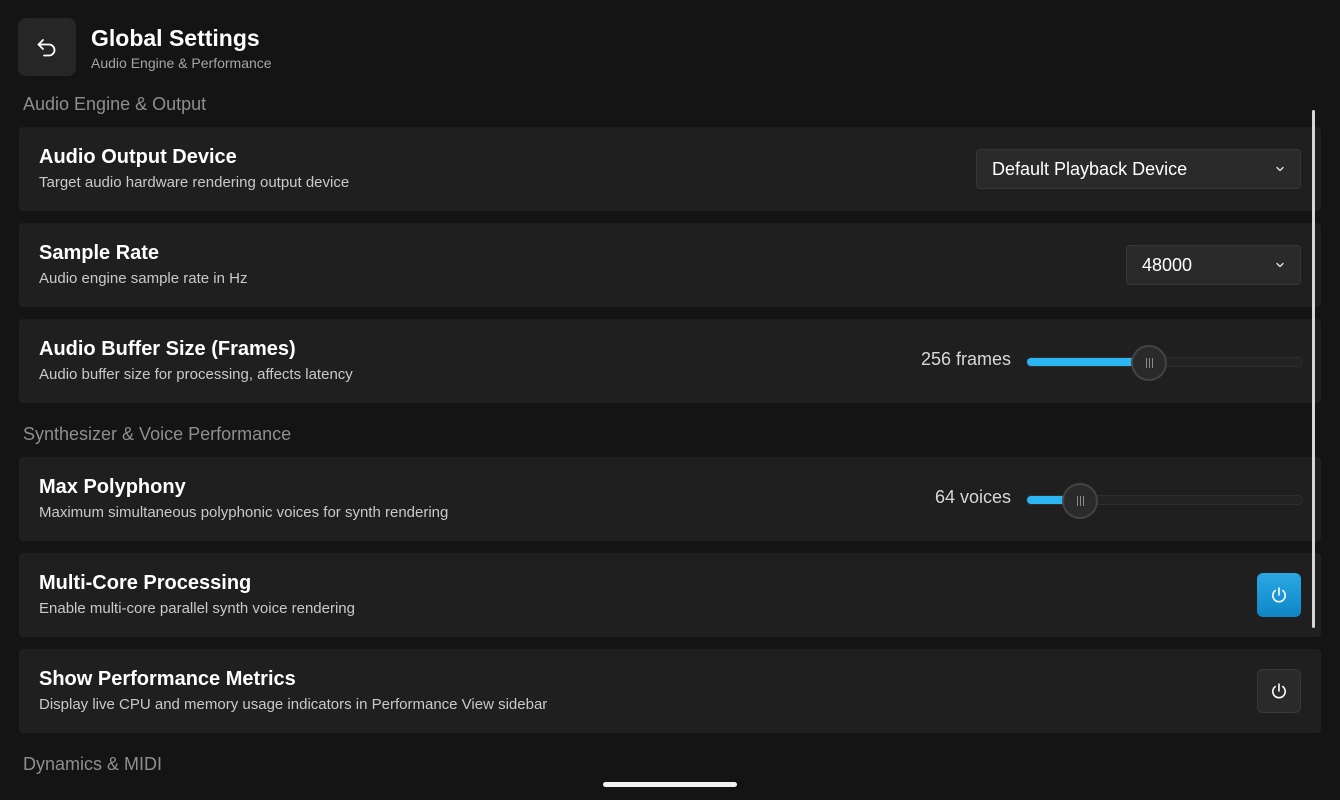  Describe the element at coordinates (99, 253) in the screenshot. I see `setting-title: Sample Rate` at that location.